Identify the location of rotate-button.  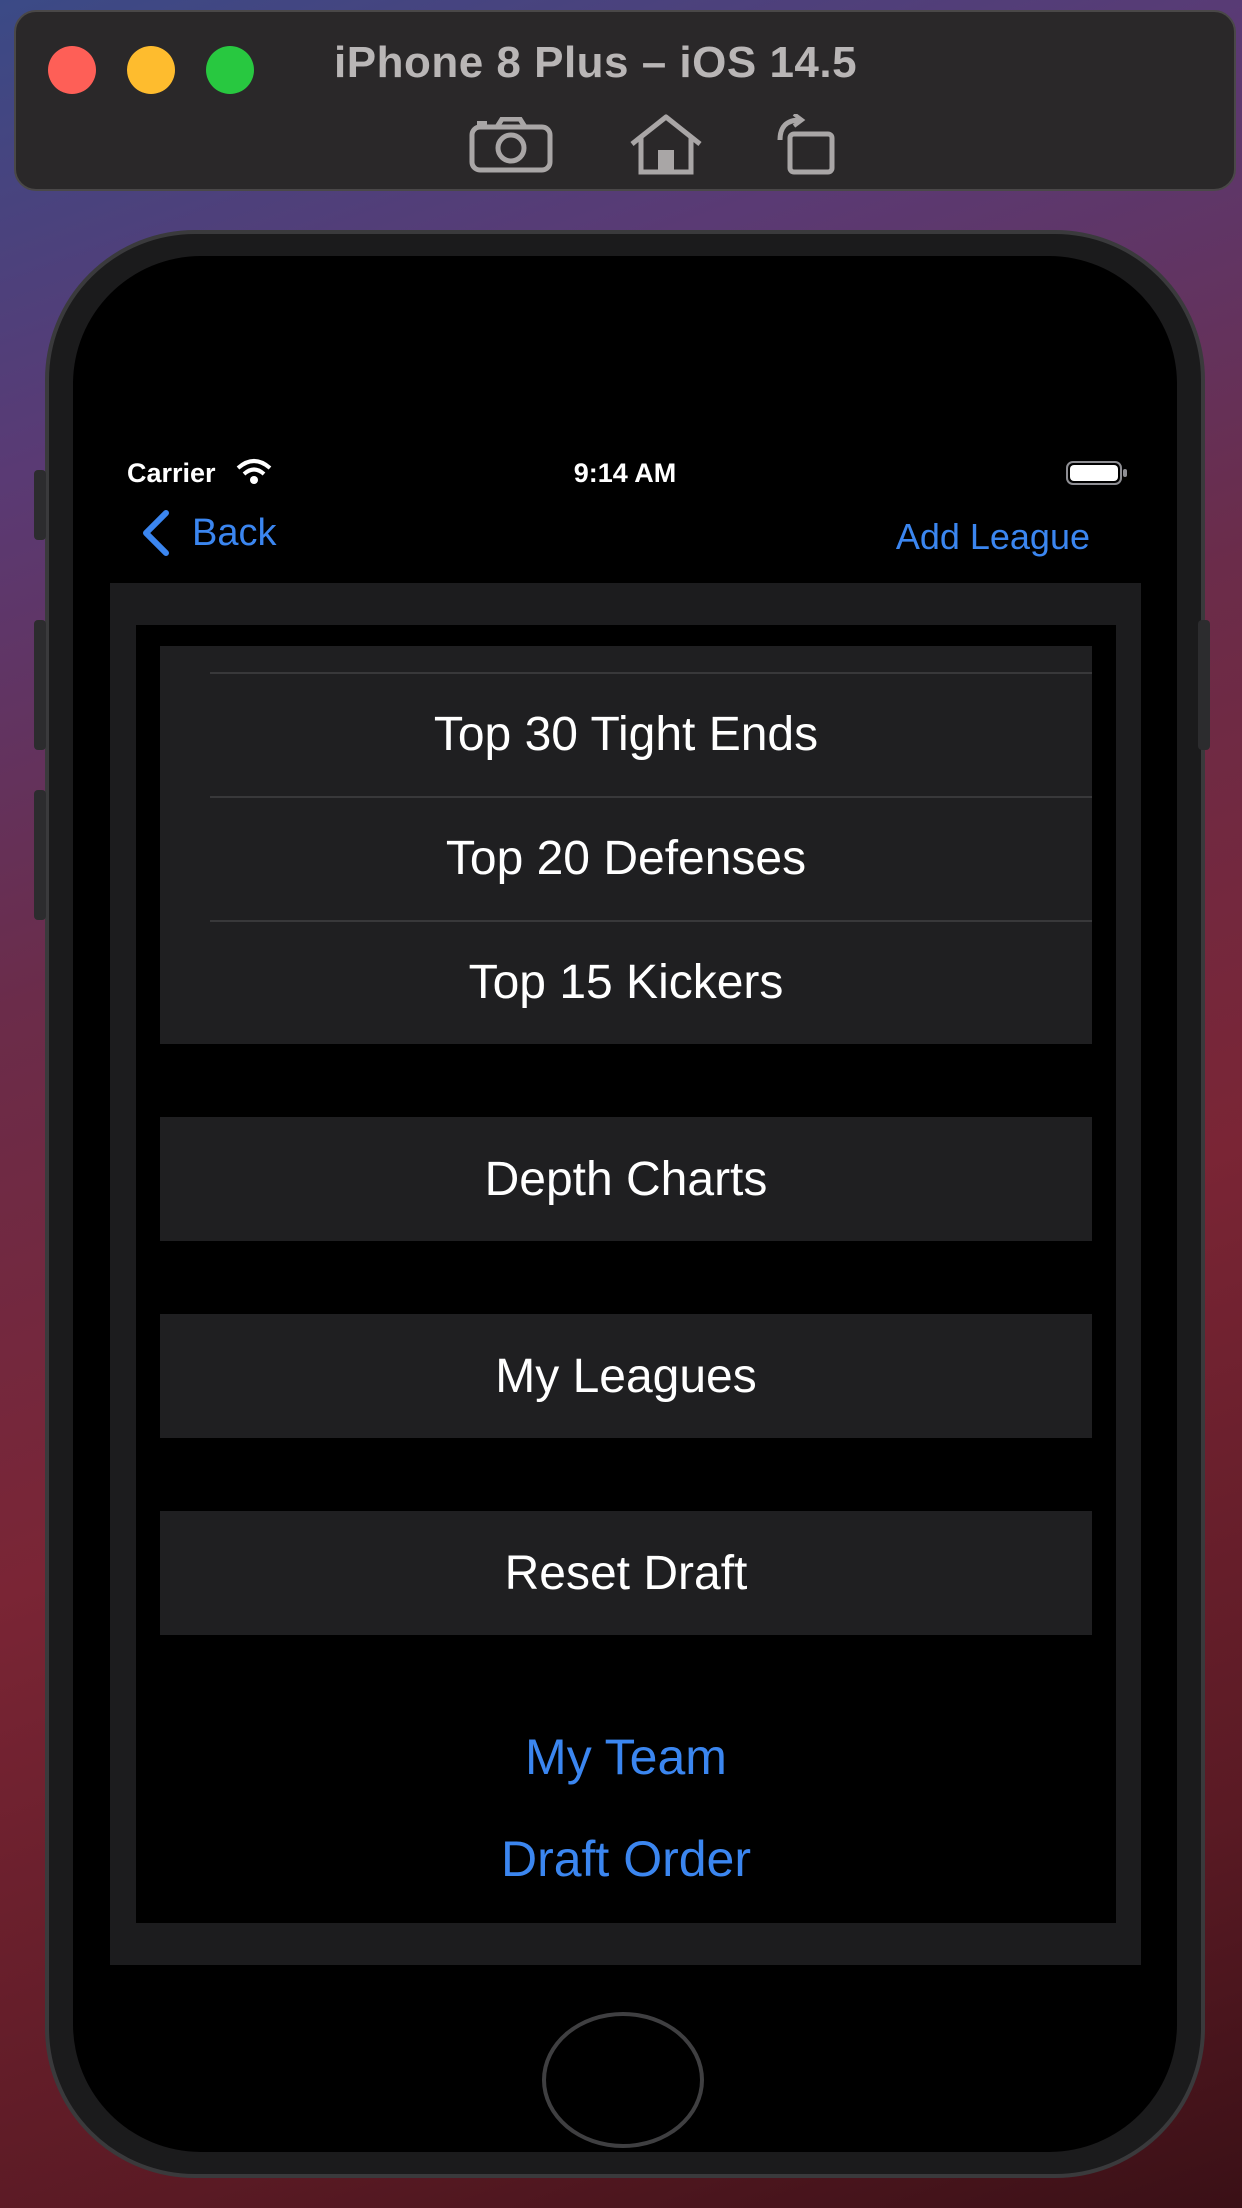
(806, 145).